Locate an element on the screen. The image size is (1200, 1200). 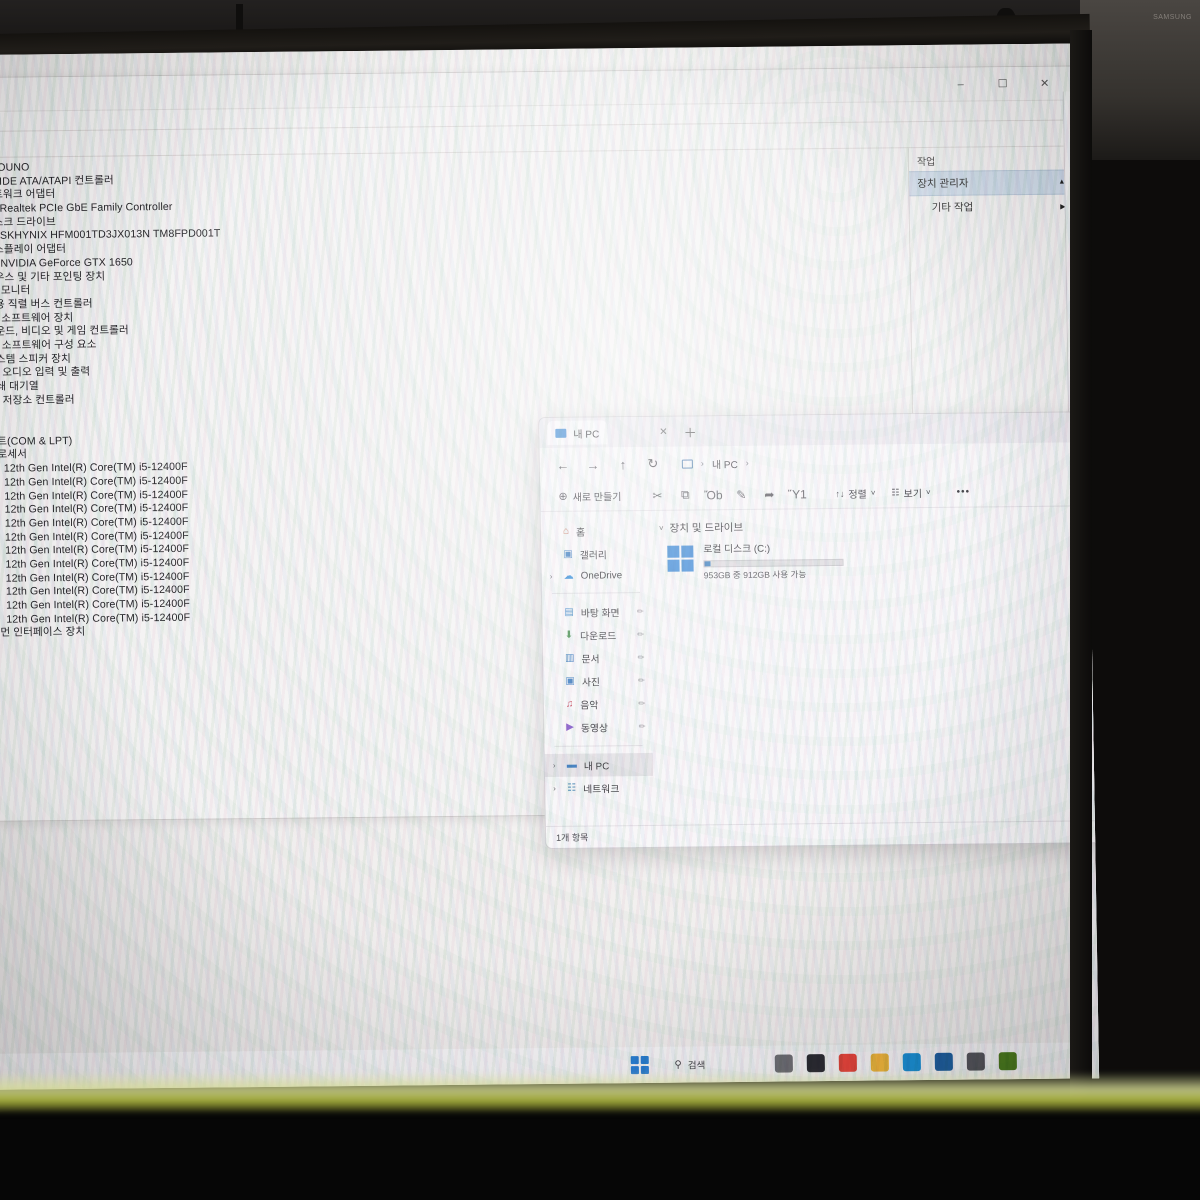
refresh-button: ↻ is located at coordinates (653, 464).